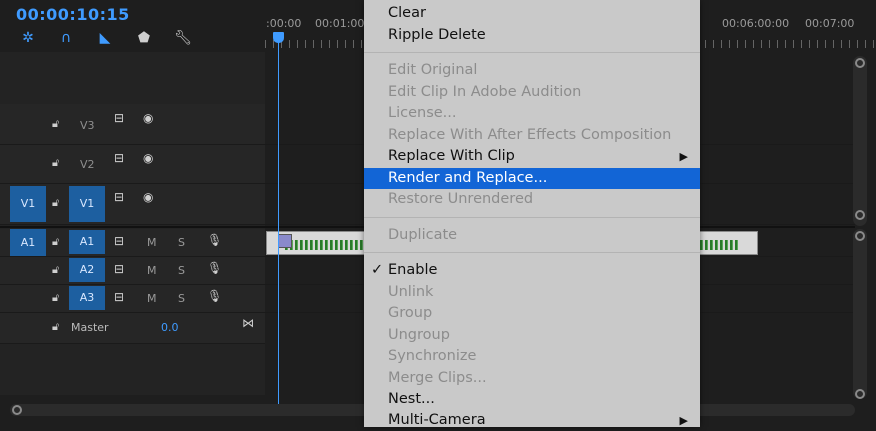 Image resolution: width=876 pixels, height=431 pixels. Describe the element at coordinates (132, 328) in the screenshot. I see `track-header-master` at that location.